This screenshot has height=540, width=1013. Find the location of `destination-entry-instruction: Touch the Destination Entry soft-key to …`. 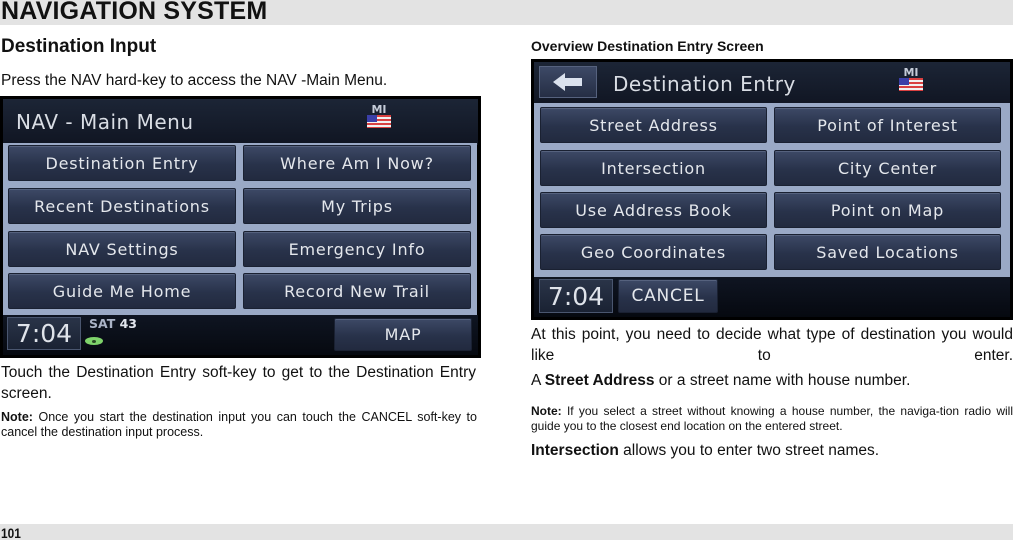

destination-entry-instruction: Touch the Destination Entry soft-key to … is located at coordinates (238, 383).